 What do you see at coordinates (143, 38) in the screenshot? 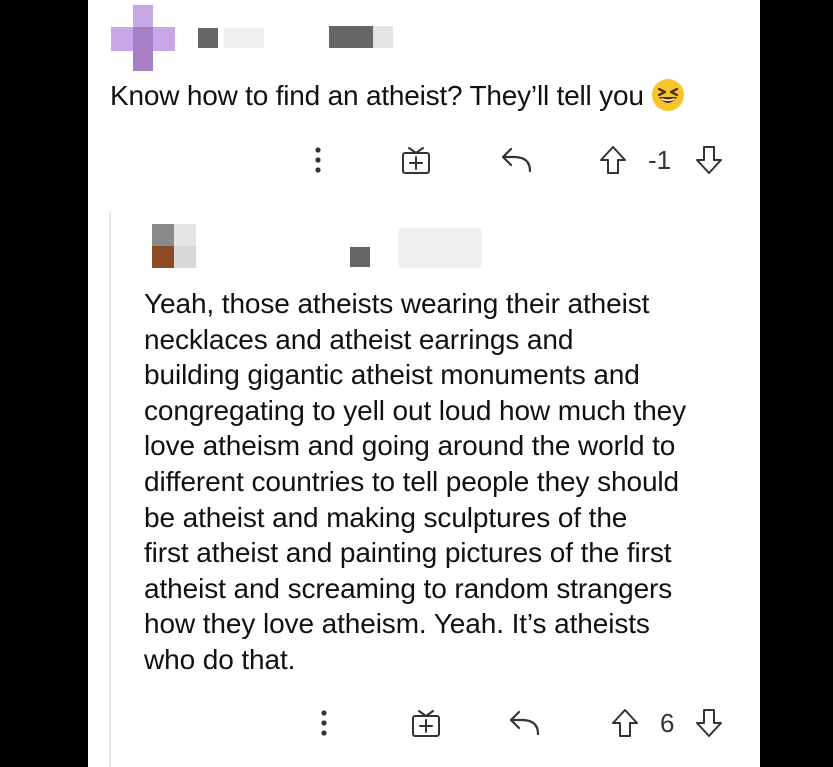
I see `avatar` at bounding box center [143, 38].